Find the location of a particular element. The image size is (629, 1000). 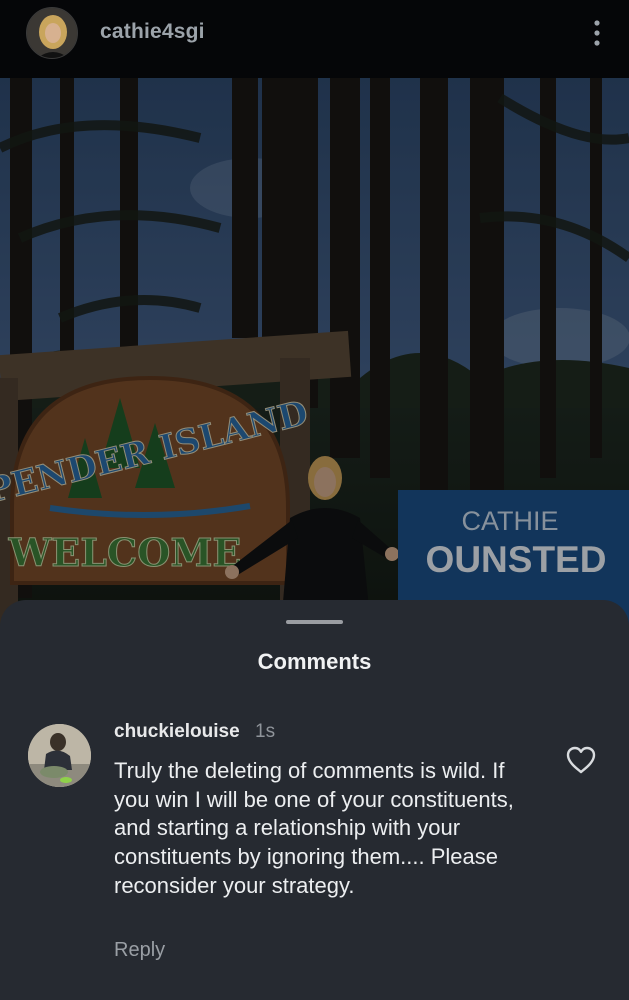

commenter-avatar is located at coordinates (59, 755).